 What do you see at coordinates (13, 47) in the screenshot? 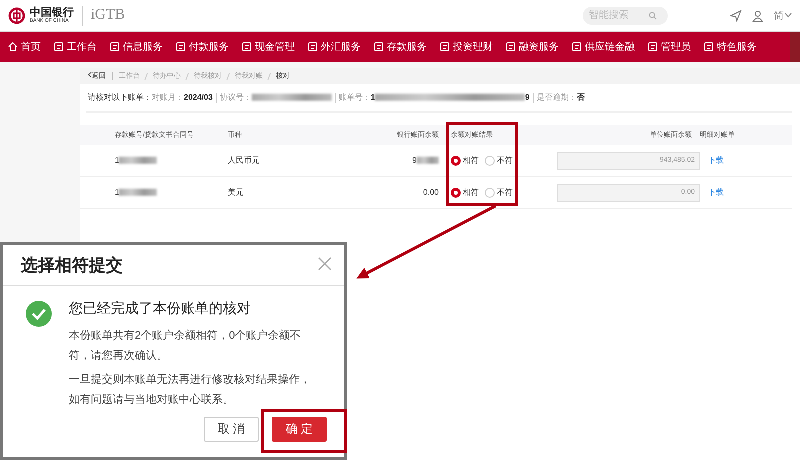
I see `home-icon` at bounding box center [13, 47].